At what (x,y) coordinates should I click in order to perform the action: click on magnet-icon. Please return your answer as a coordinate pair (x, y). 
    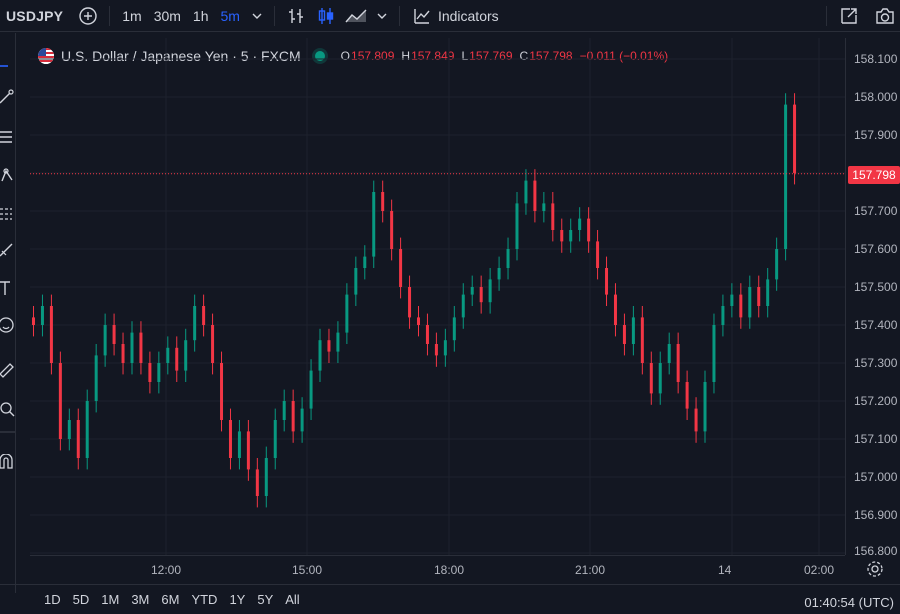
    Looking at the image, I should click on (8, 462).